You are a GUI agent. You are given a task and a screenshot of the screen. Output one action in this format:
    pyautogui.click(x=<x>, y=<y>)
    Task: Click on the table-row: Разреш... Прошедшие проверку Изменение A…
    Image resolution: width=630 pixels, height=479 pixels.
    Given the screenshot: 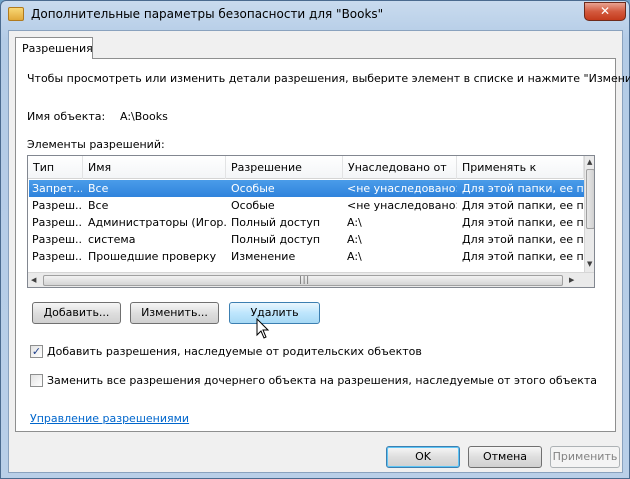 What is the action you would take?
    pyautogui.click(x=306, y=256)
    